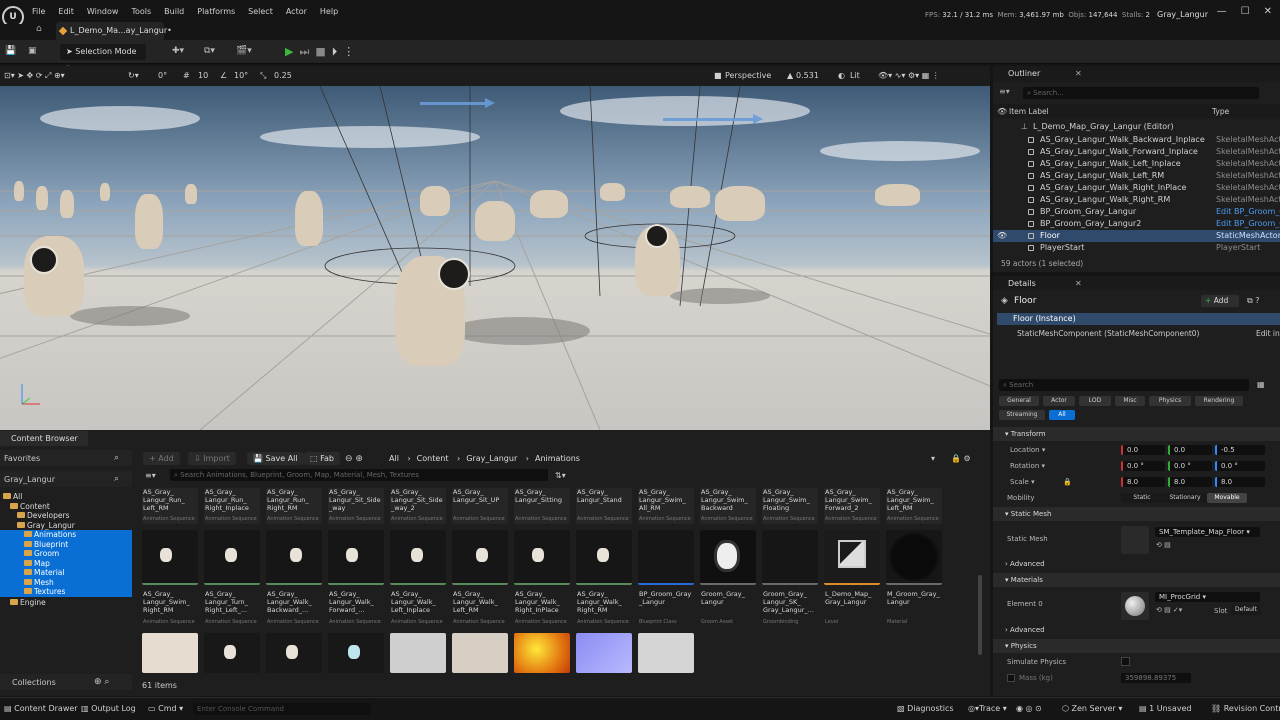 This screenshot has height=720, width=1280. What do you see at coordinates (260, 11) in the screenshot?
I see `menu-select: Select` at bounding box center [260, 11].